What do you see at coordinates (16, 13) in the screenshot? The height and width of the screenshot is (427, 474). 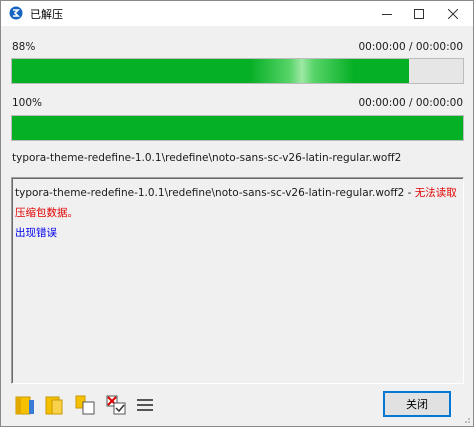 I see `app-icon` at bounding box center [16, 13].